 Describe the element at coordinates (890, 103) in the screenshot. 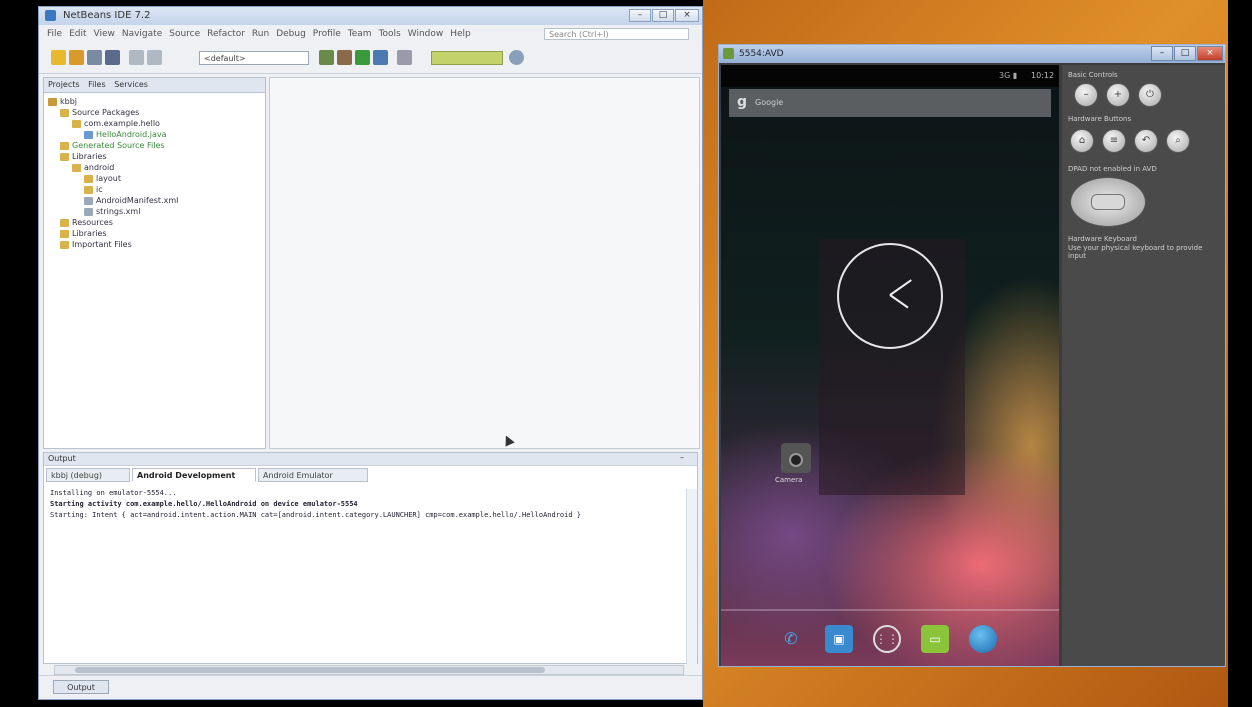

I see `google-search-bar: g Google` at that location.